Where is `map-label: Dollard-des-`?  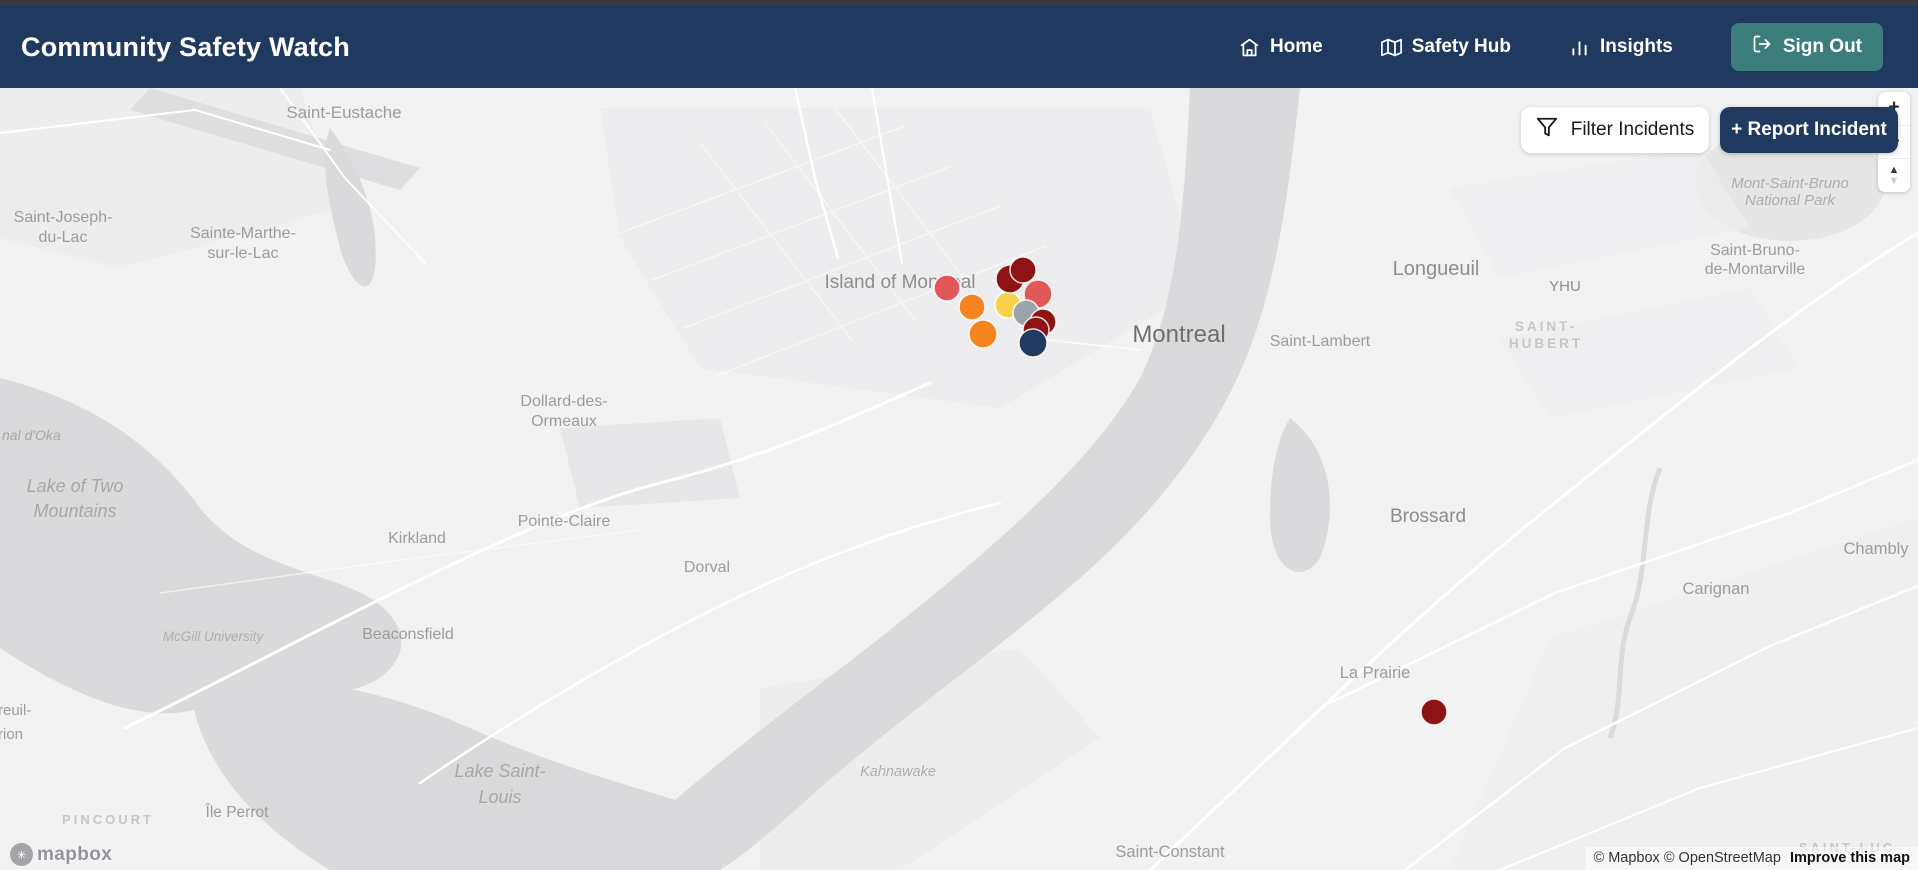 map-label: Dollard-des- is located at coordinates (563, 401).